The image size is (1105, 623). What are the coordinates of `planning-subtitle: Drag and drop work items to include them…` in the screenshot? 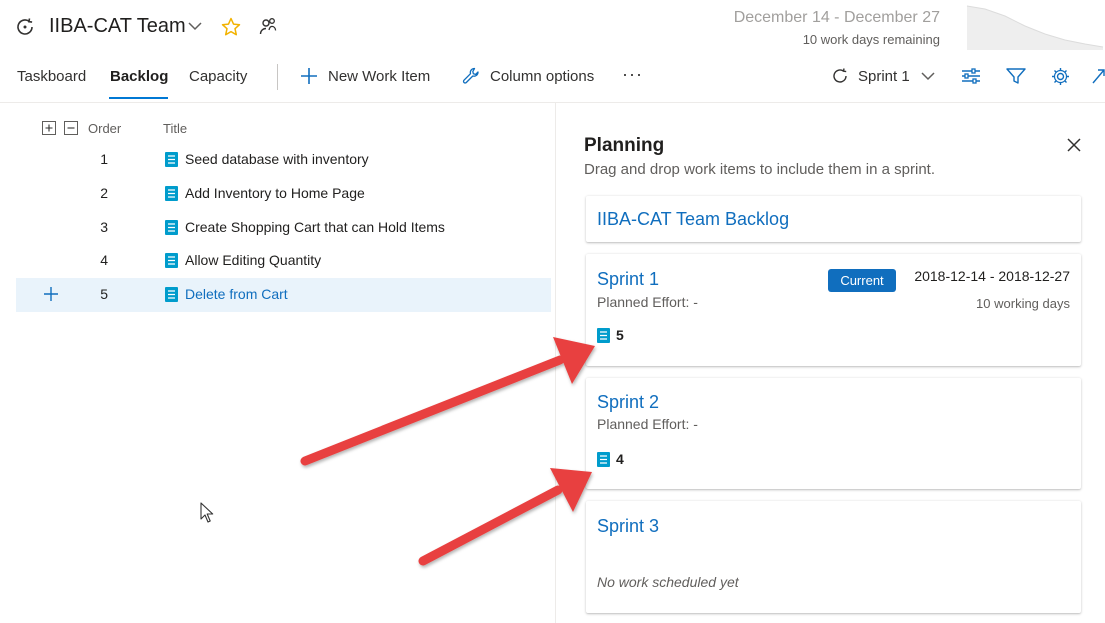 It's located at (759, 169).